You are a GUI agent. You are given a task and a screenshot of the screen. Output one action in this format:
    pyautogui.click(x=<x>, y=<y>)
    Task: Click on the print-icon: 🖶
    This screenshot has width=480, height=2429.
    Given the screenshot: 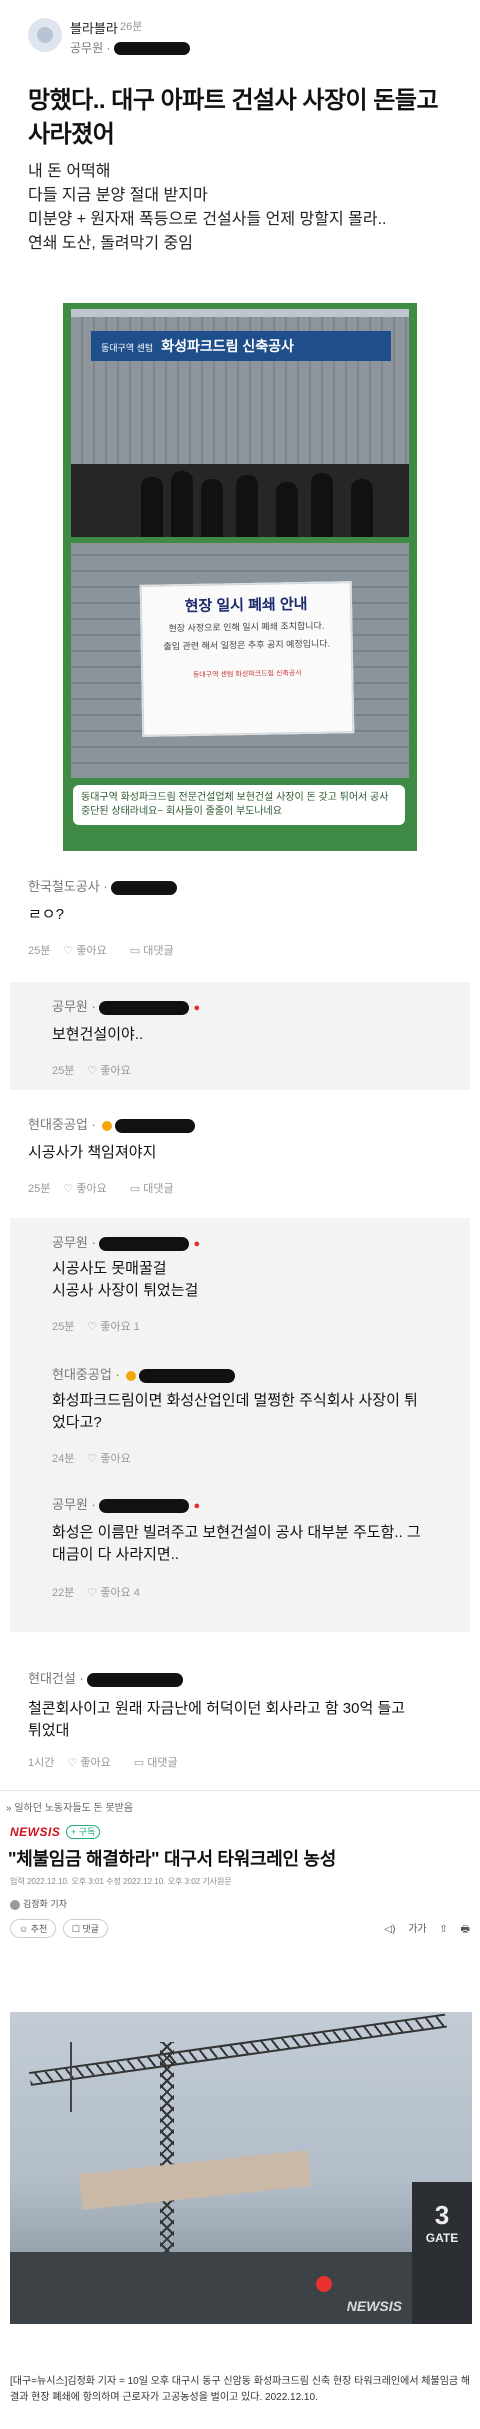 What is the action you would take?
    pyautogui.click(x=465, y=1929)
    